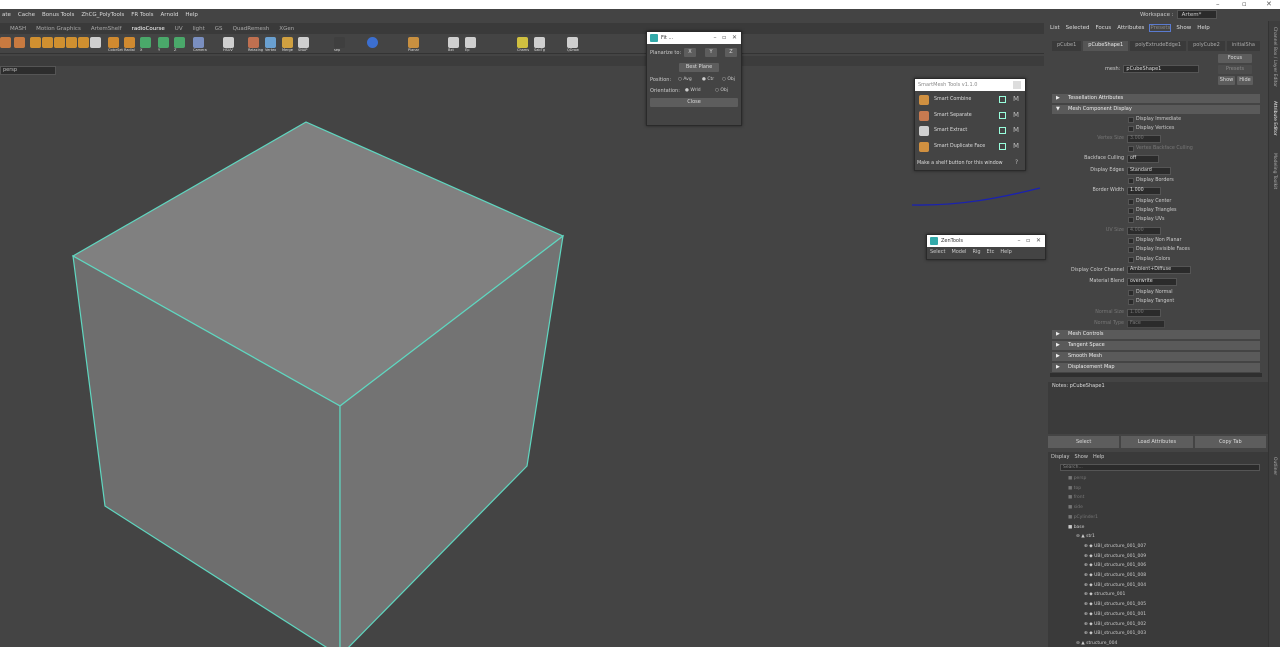 The width and height of the screenshot is (1280, 647). Describe the element at coordinates (976, 252) in the screenshot. I see `zen-menu-item: Rig` at that location.